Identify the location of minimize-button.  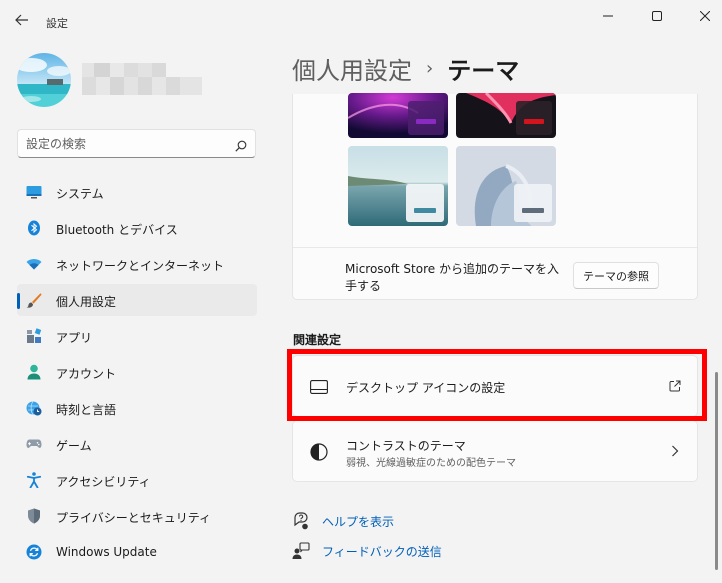
(608, 16).